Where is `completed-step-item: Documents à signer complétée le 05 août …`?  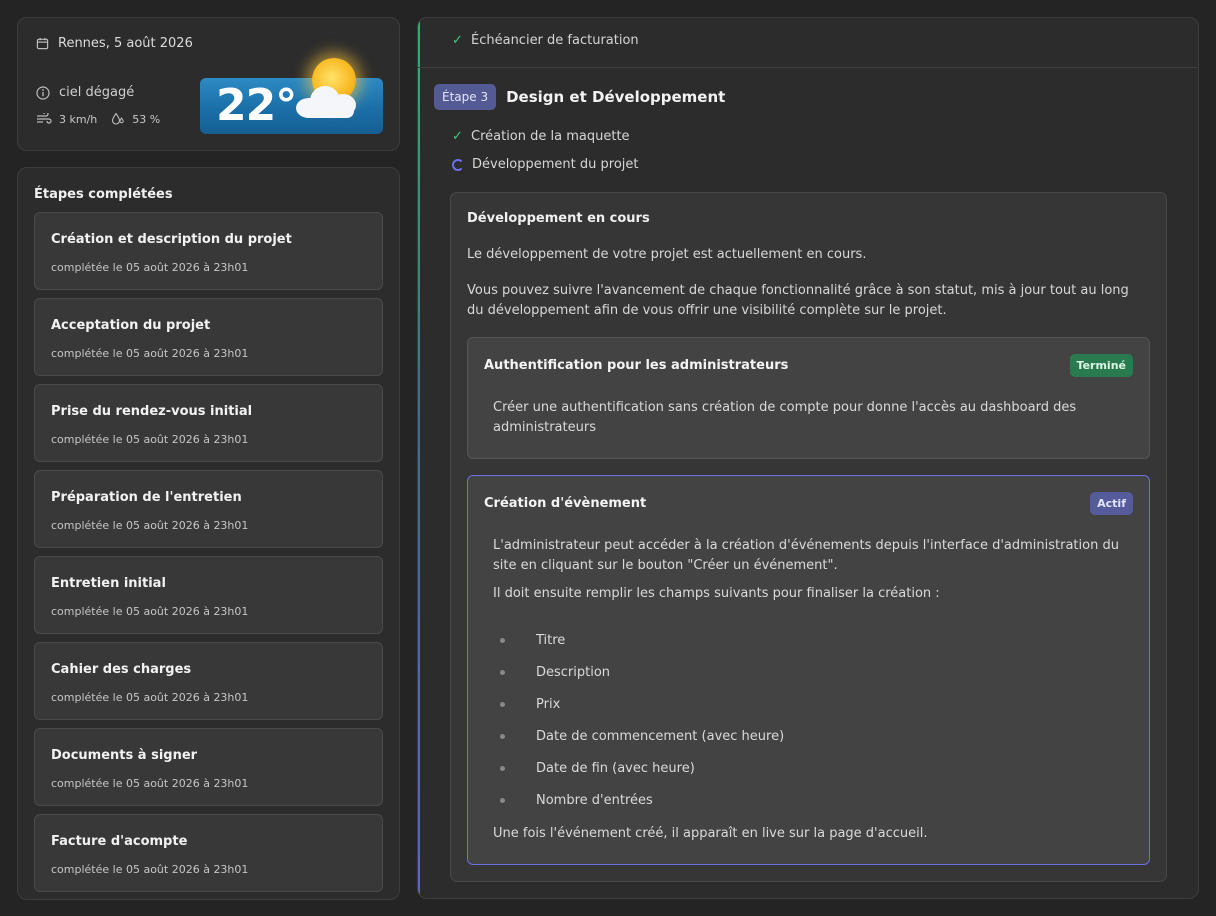
completed-step-item: Documents à signer complétée le 05 août … is located at coordinates (208, 767).